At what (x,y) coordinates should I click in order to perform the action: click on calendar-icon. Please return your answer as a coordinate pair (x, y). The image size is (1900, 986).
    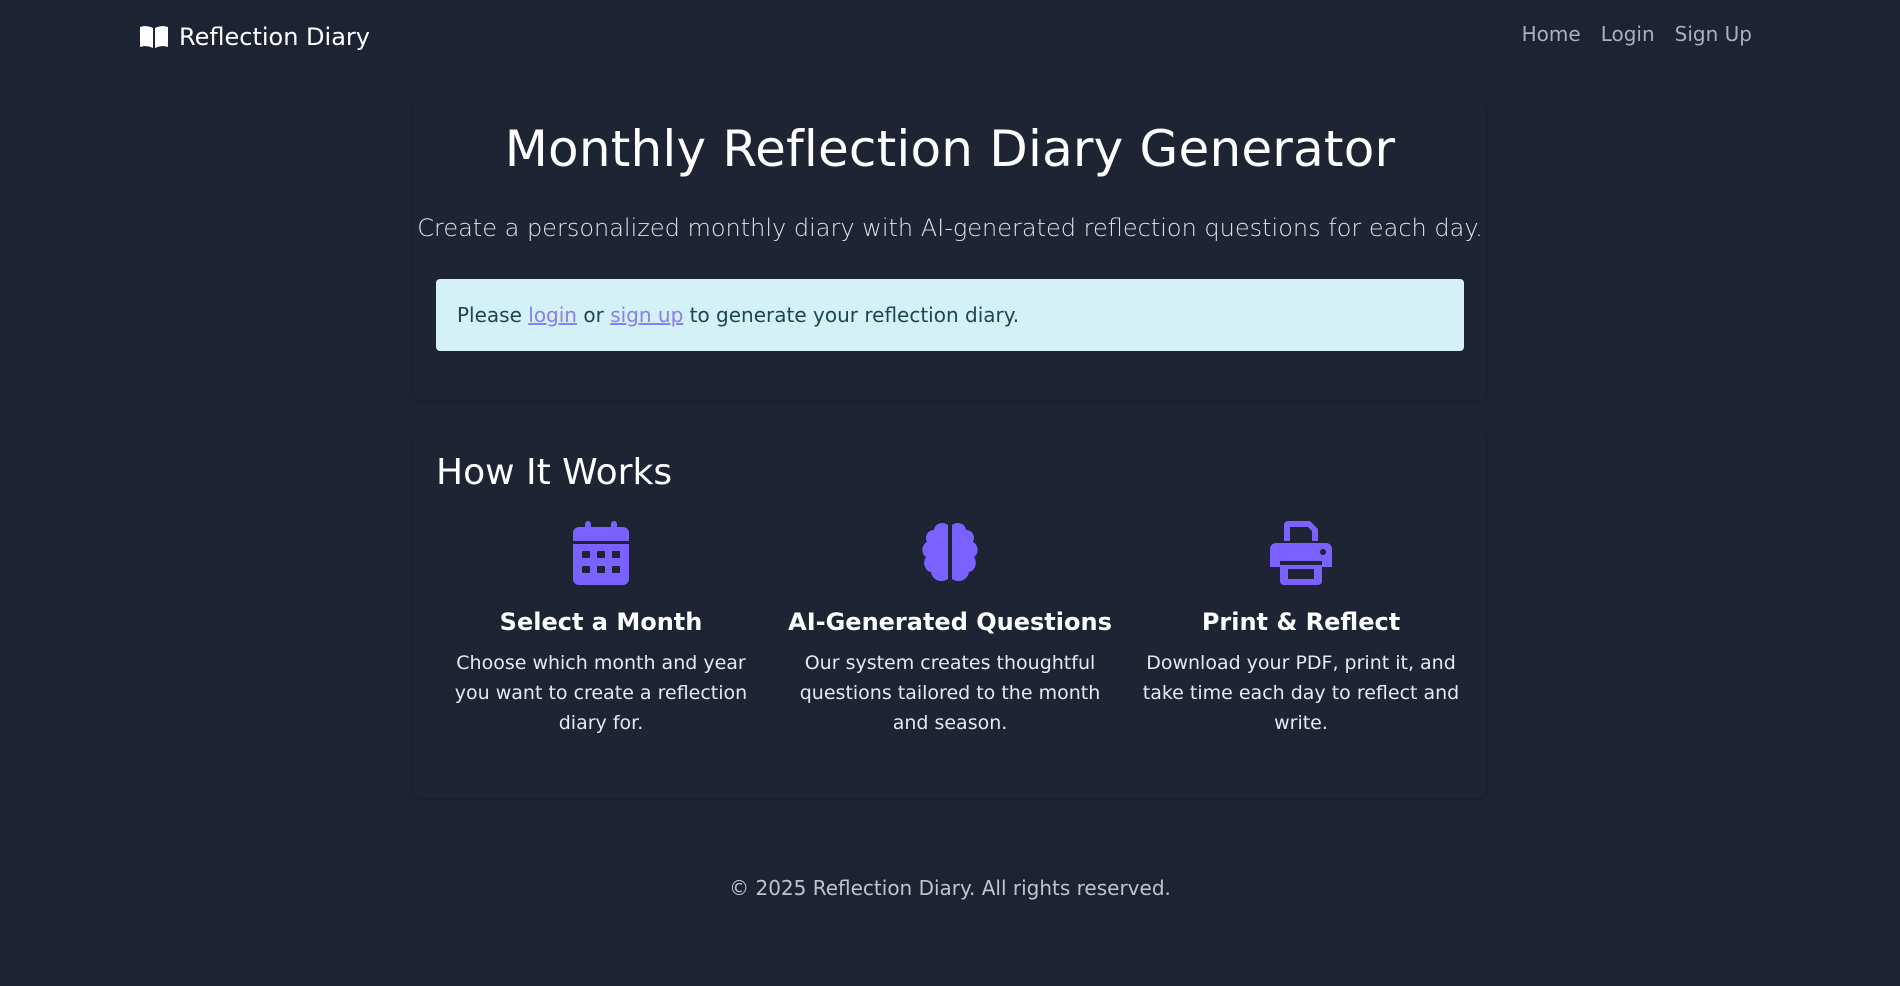
    Looking at the image, I should click on (601, 553).